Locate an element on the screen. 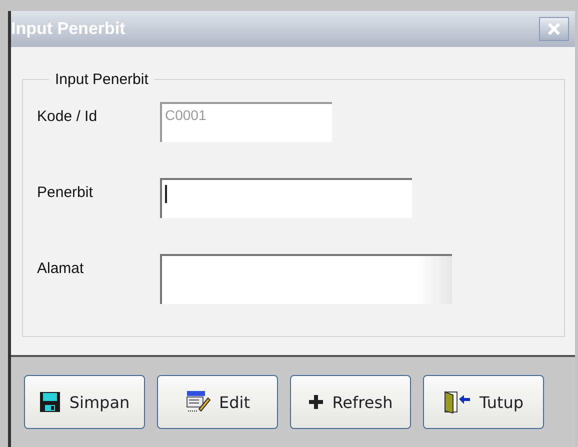 This screenshot has height=447, width=578. text-area is located at coordinates (306, 279).